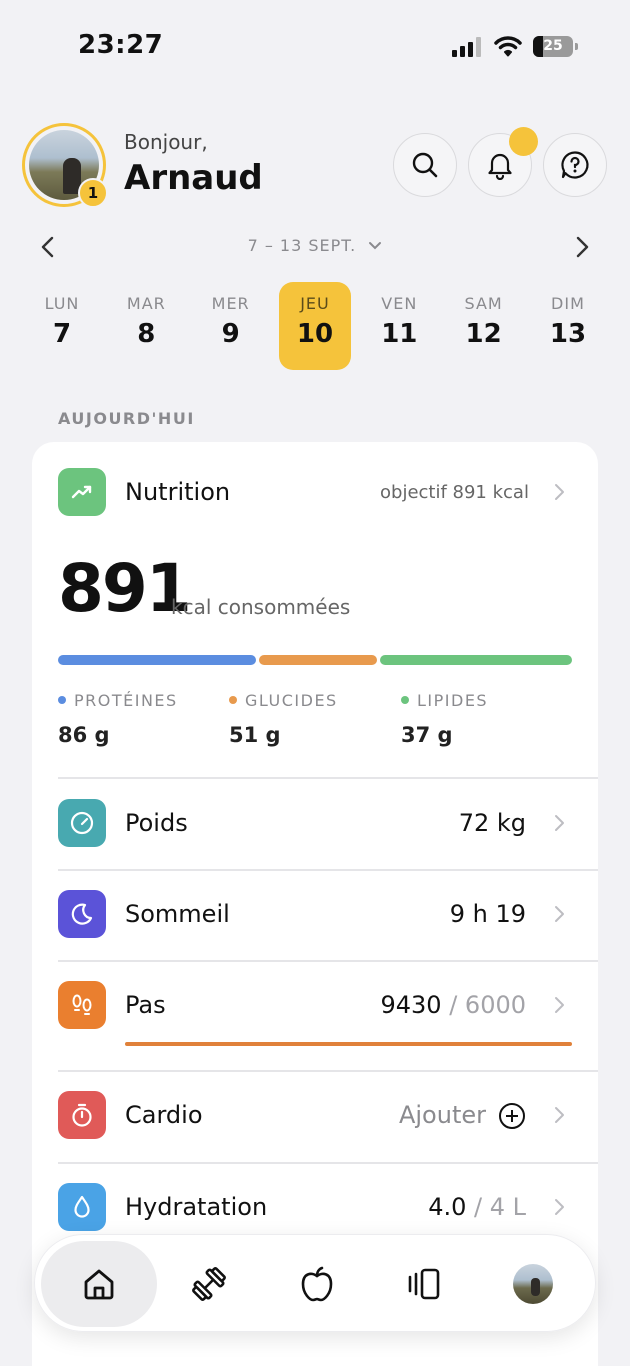 This screenshot has height=1366, width=630. Describe the element at coordinates (125, 588) in the screenshot. I see `kcal-total: 891` at that location.